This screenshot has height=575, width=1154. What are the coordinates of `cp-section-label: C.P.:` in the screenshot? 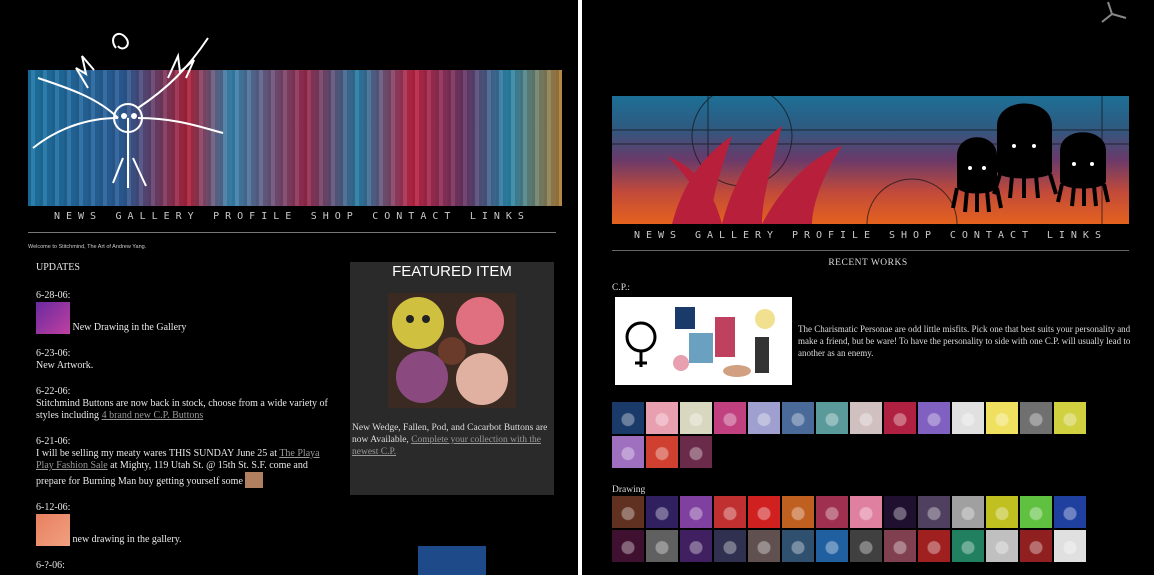 It's located at (621, 288).